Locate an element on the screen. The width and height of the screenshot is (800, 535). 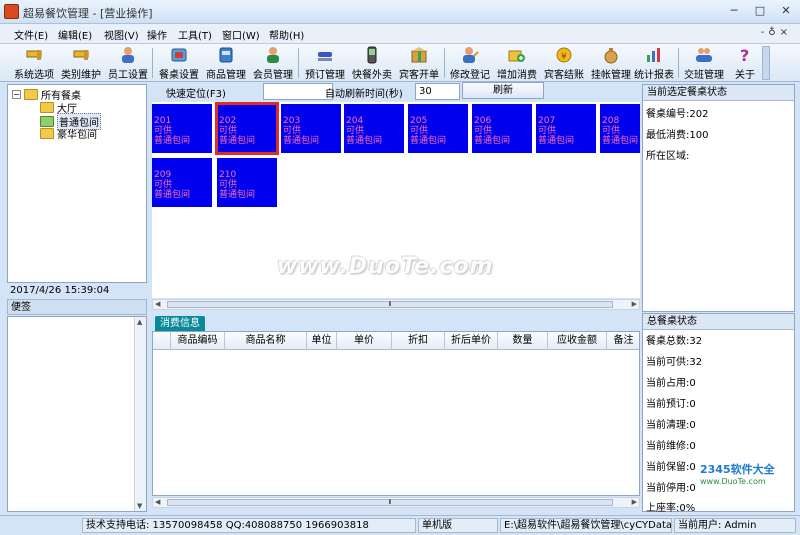
table-tile-203: 203 可供 普通包间 is located at coordinates (311, 128).